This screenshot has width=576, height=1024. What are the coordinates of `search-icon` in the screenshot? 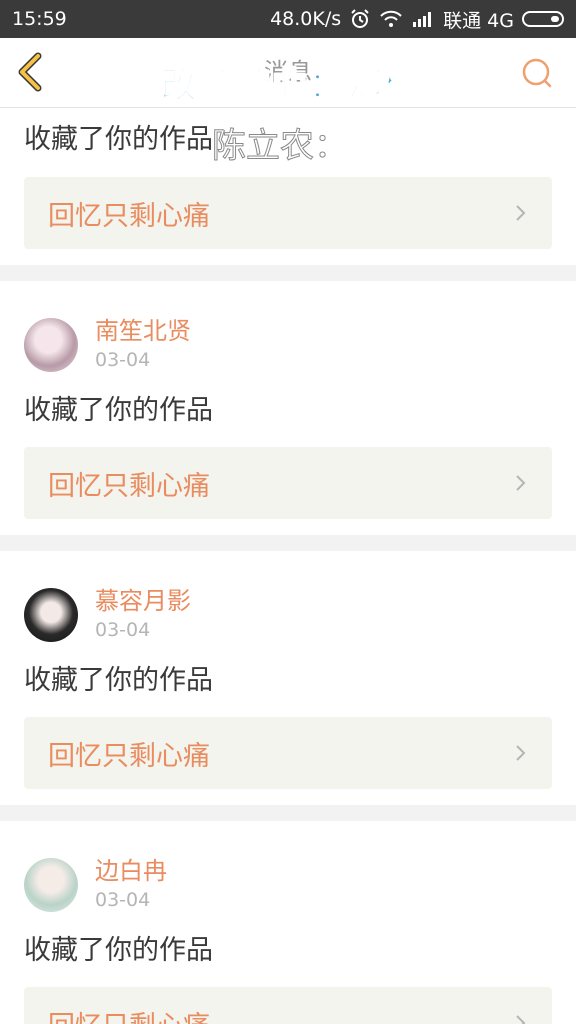 It's located at (537, 73).